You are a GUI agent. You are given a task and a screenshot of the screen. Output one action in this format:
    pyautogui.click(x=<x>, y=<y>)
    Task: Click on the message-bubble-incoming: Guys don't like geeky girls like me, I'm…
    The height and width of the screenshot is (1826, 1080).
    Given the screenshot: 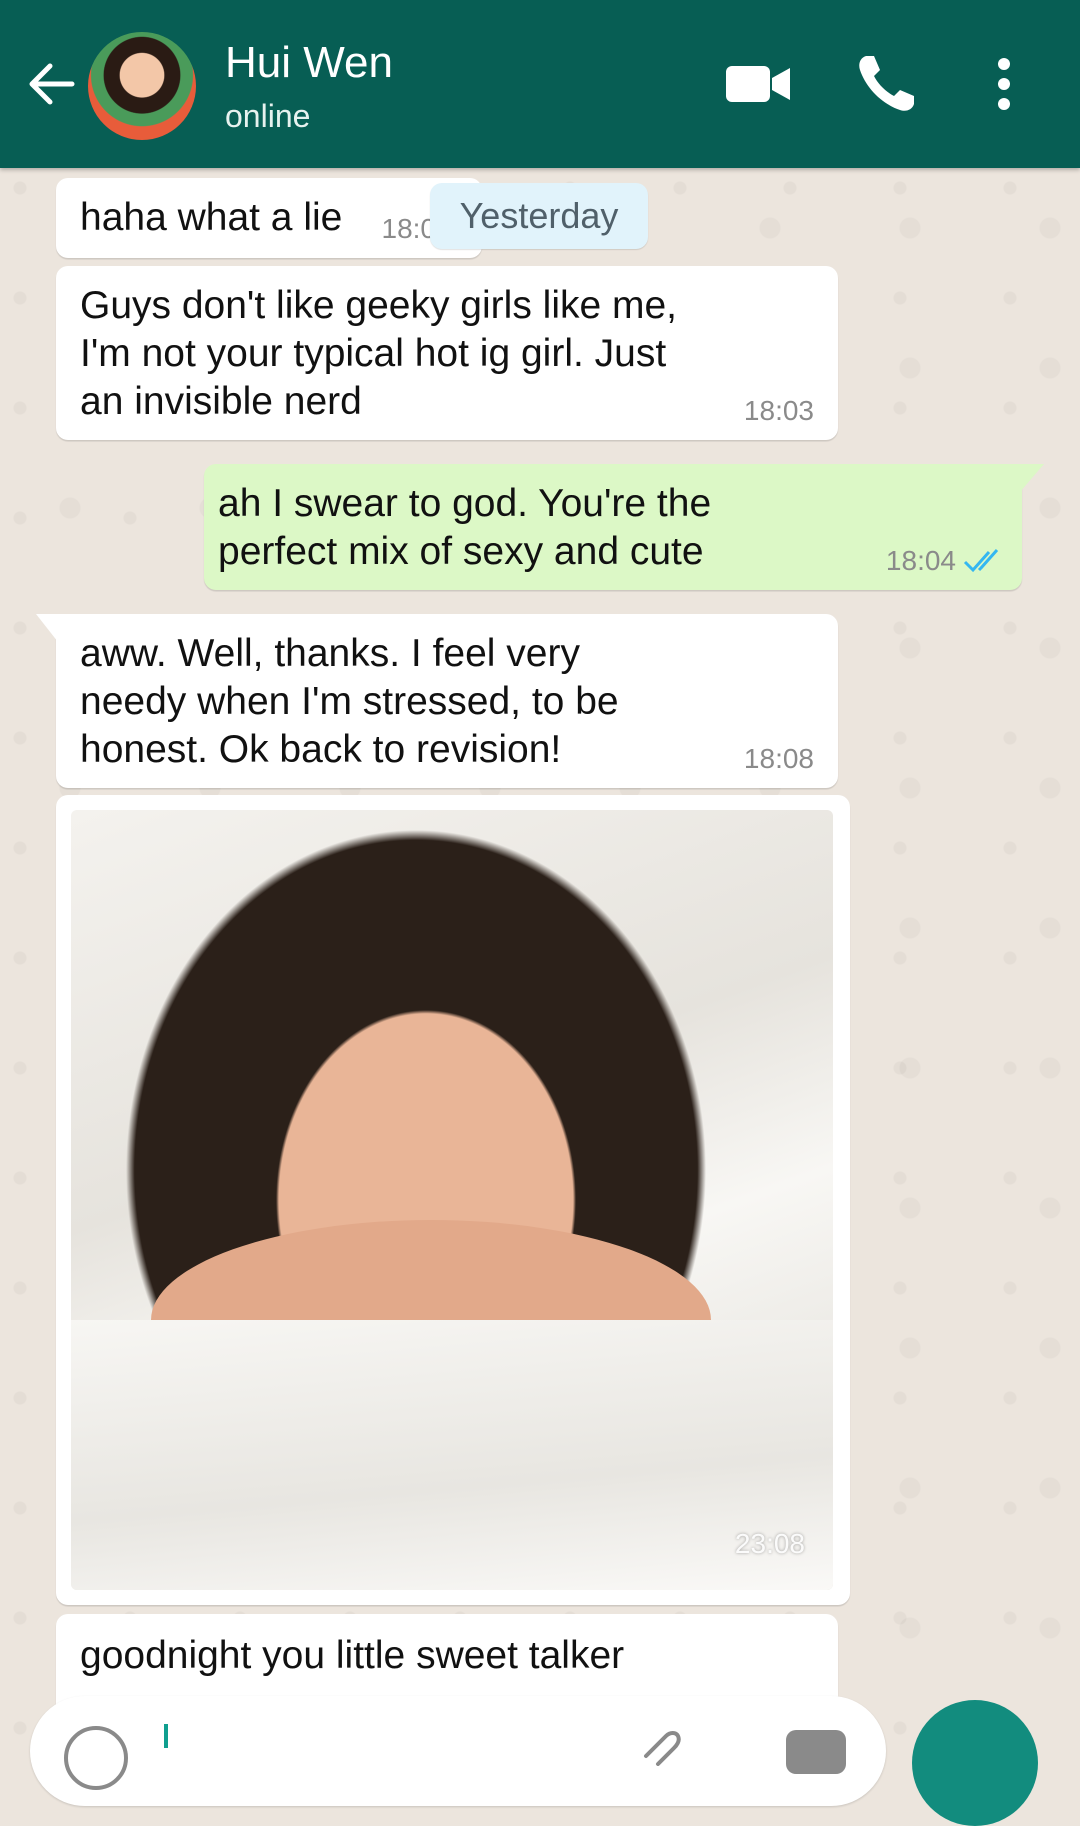 What is the action you would take?
    pyautogui.click(x=447, y=353)
    